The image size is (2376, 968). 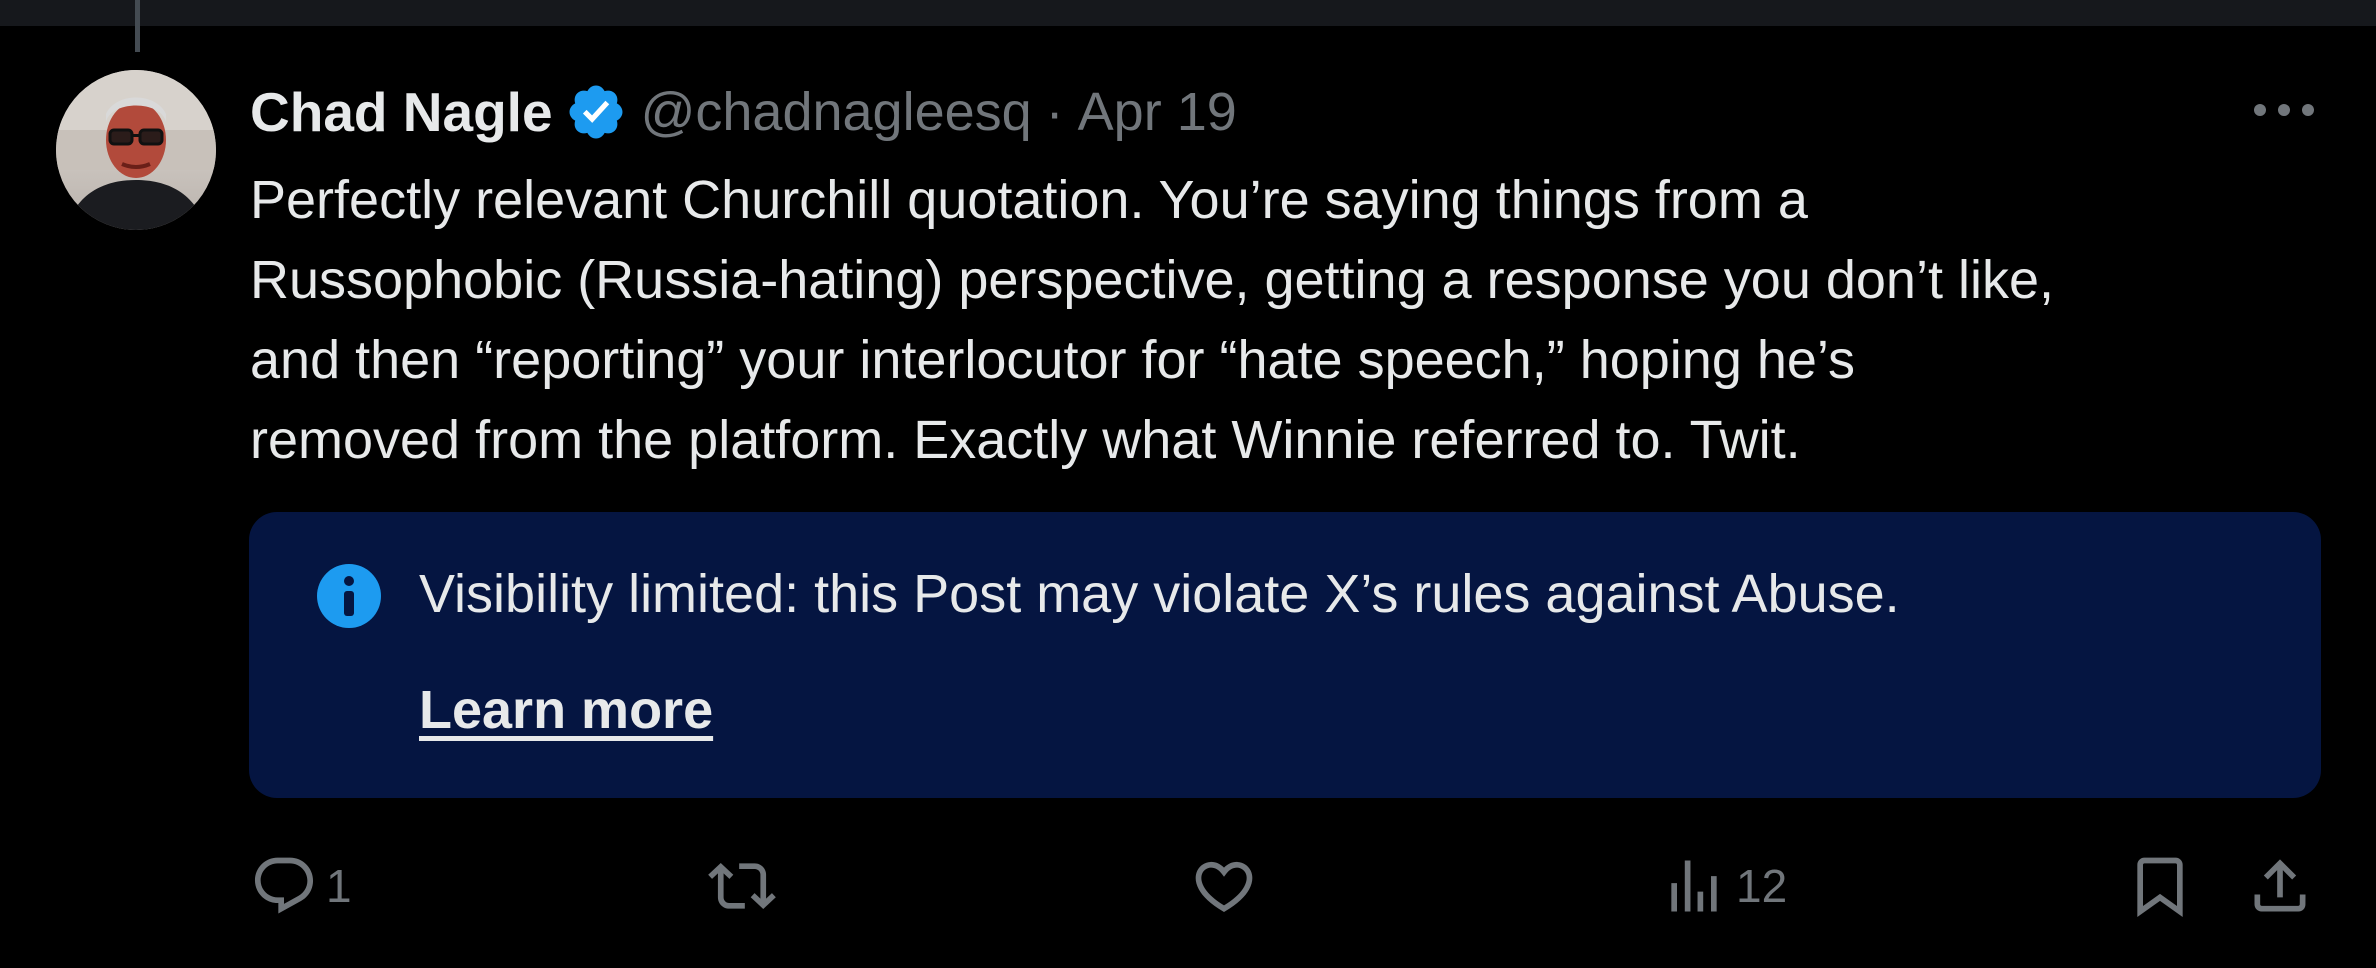 What do you see at coordinates (349, 596) in the screenshot?
I see `info-icon` at bounding box center [349, 596].